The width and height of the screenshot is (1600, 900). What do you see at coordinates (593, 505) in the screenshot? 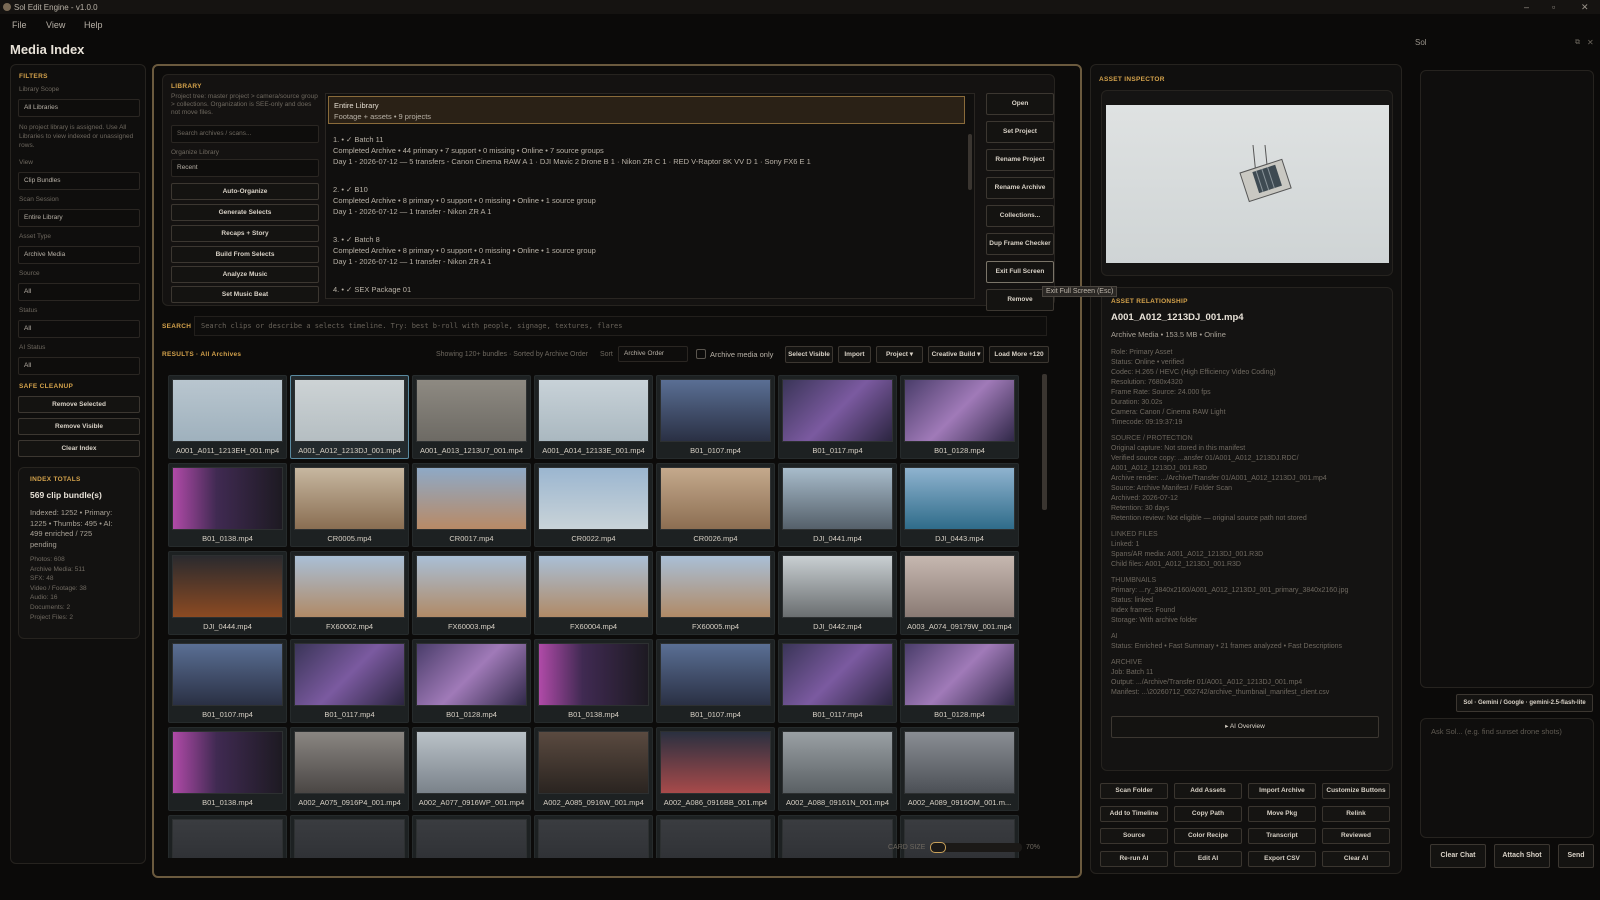
I see `media-card: CR0022.mp4` at bounding box center [593, 505].